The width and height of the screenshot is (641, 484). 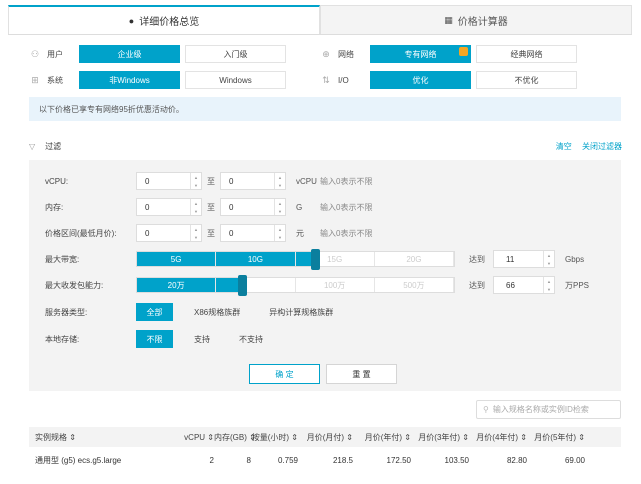 What do you see at coordinates (306, 181) in the screenshot?
I see `vcpu-unit: vCPU` at bounding box center [306, 181].